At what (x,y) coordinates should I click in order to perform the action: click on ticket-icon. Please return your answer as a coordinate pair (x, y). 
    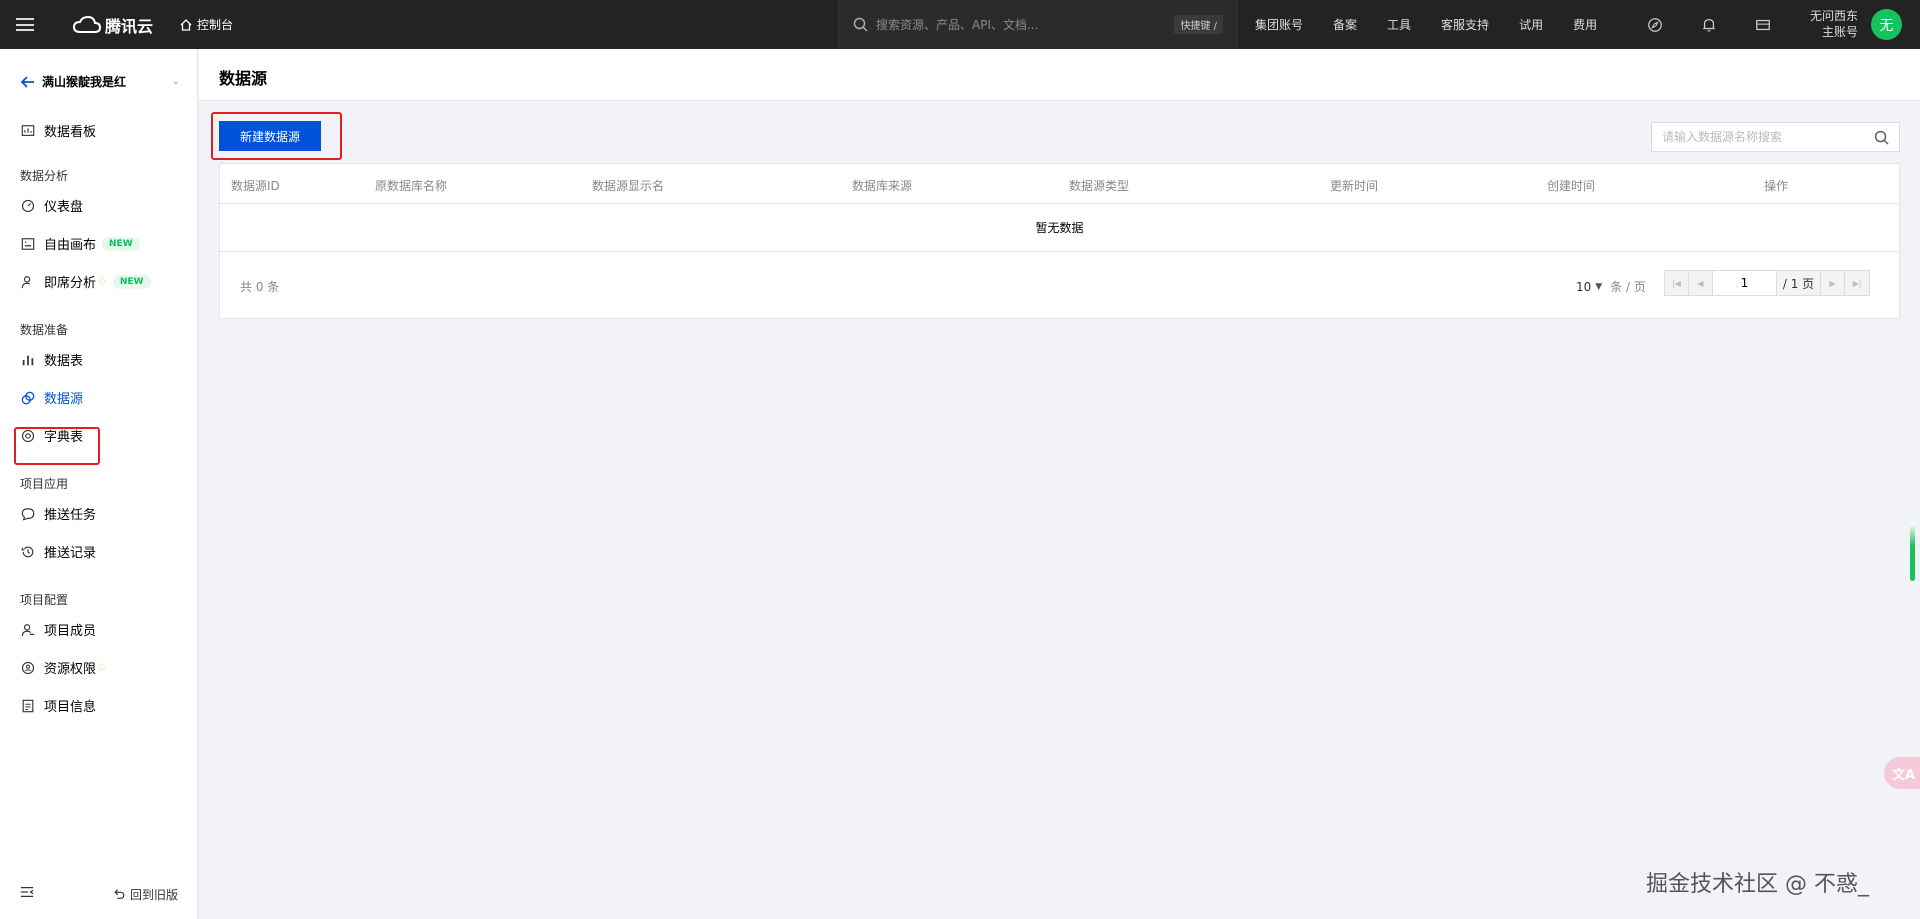
    Looking at the image, I should click on (1763, 25).